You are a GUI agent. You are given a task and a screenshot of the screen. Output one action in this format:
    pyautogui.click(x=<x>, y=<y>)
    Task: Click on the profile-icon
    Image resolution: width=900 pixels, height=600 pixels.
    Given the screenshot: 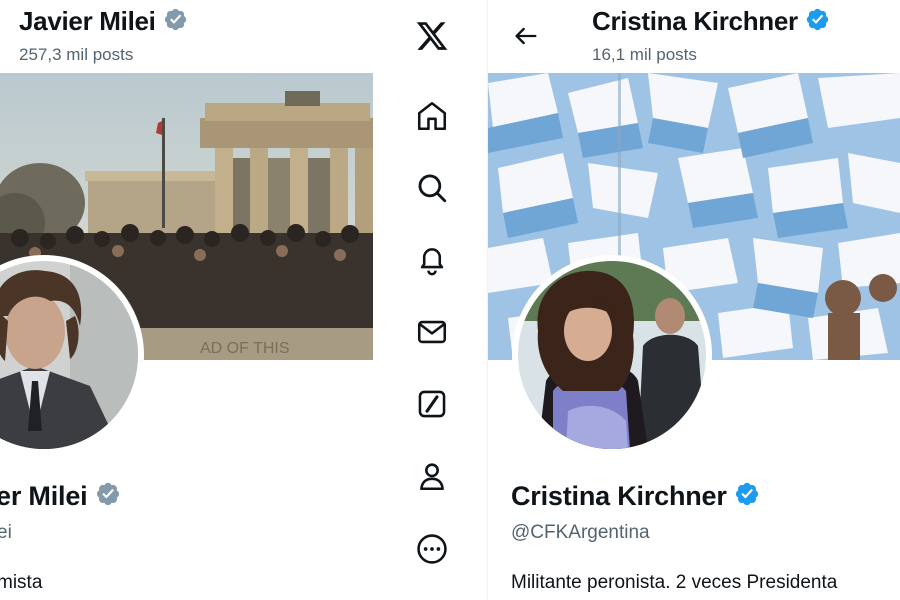 What is the action you would take?
    pyautogui.click(x=432, y=476)
    